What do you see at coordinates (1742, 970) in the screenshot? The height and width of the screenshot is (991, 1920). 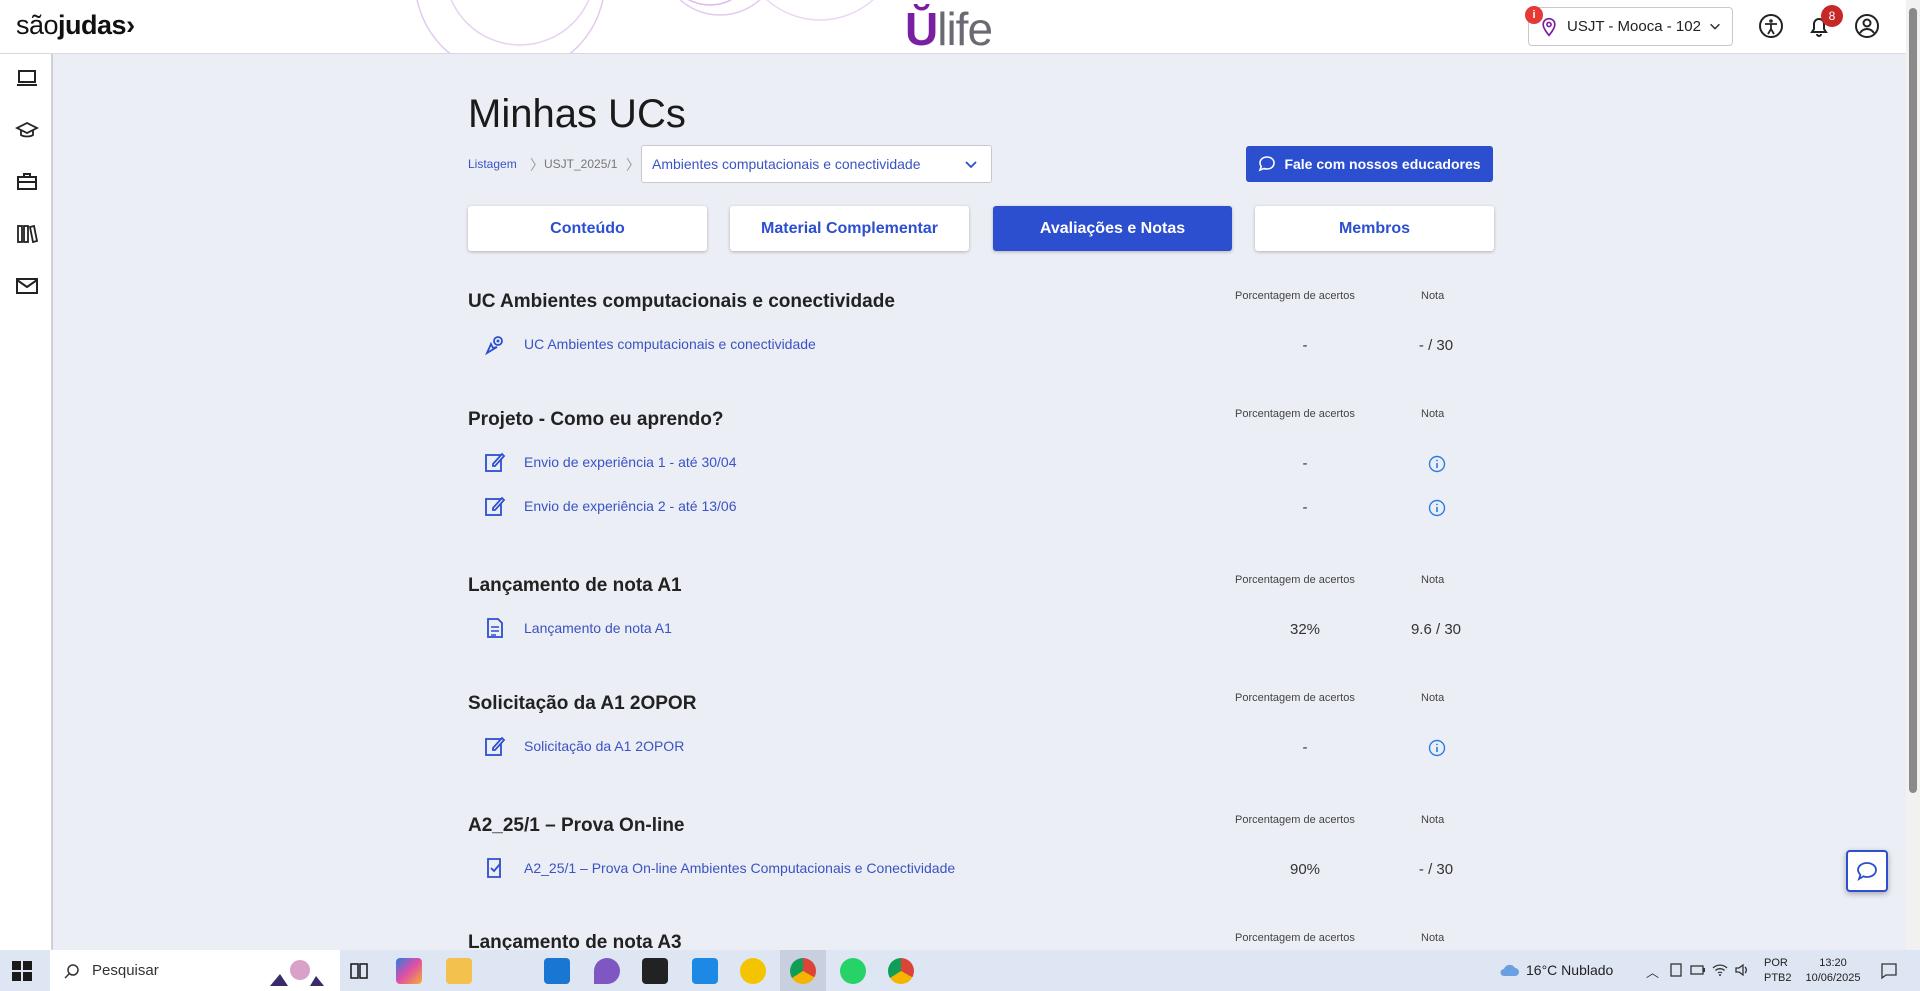 I see `volume-icon` at bounding box center [1742, 970].